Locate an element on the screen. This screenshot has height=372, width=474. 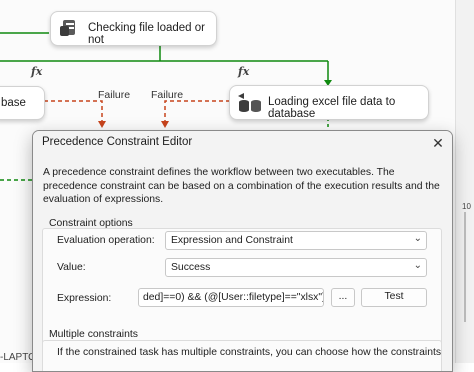
script-task-icon is located at coordinates (67, 28).